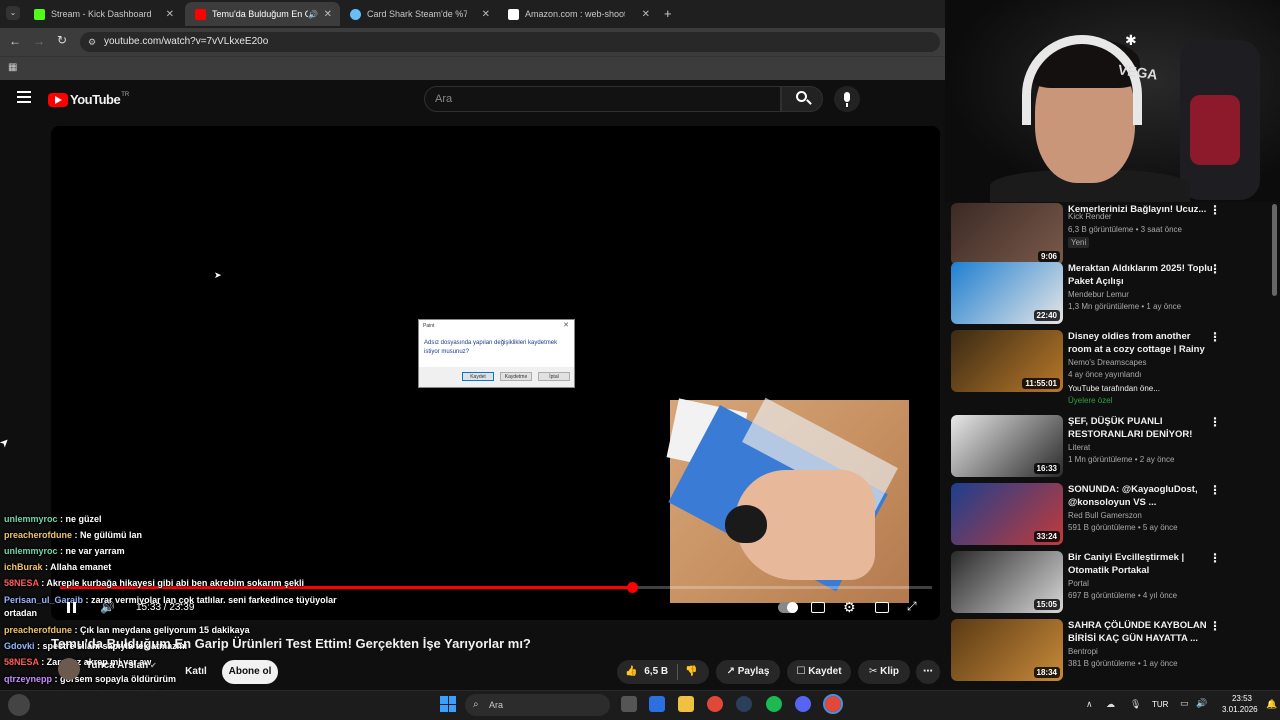 The height and width of the screenshot is (720, 1280). What do you see at coordinates (1184, 703) in the screenshot?
I see `network-icon: ▭` at bounding box center [1184, 703].